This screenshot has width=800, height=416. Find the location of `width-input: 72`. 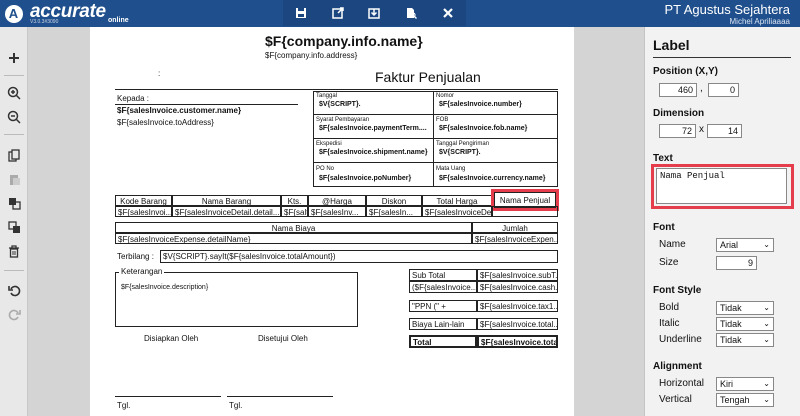

width-input: 72 is located at coordinates (677, 131).